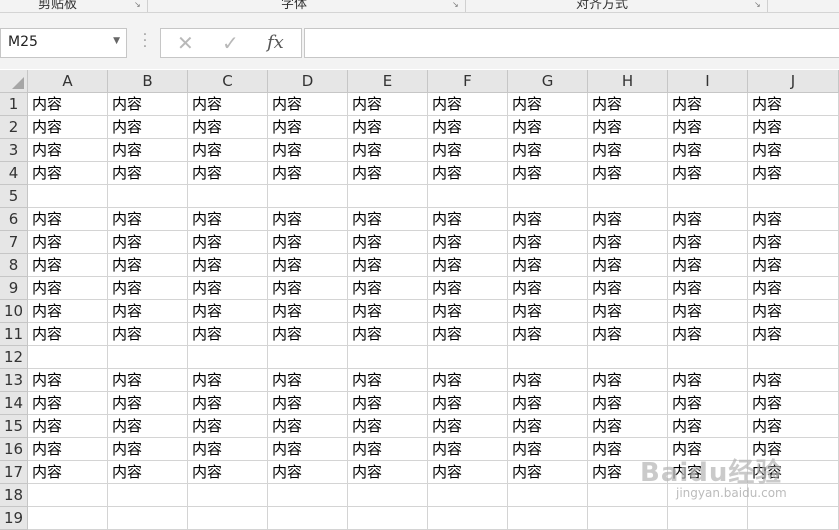 The image size is (839, 530). Describe the element at coordinates (116, 41) in the screenshot. I see `chevron-down-icon: ▼` at that location.